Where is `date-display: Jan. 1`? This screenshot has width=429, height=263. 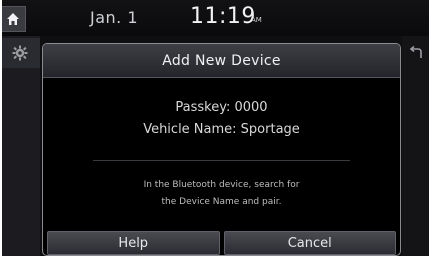
date-display: Jan. 1 is located at coordinates (114, 17).